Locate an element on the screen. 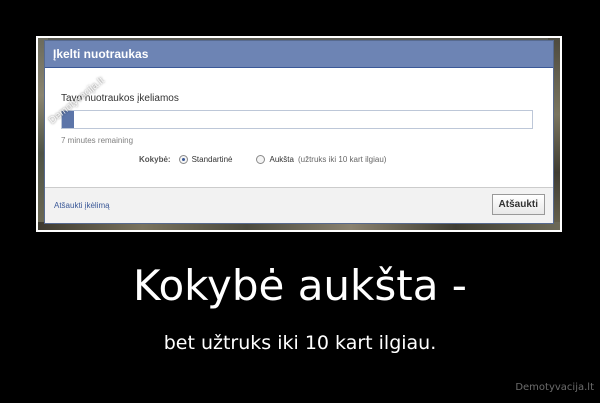 The height and width of the screenshot is (403, 600). radio-selected-icon is located at coordinates (183, 159).